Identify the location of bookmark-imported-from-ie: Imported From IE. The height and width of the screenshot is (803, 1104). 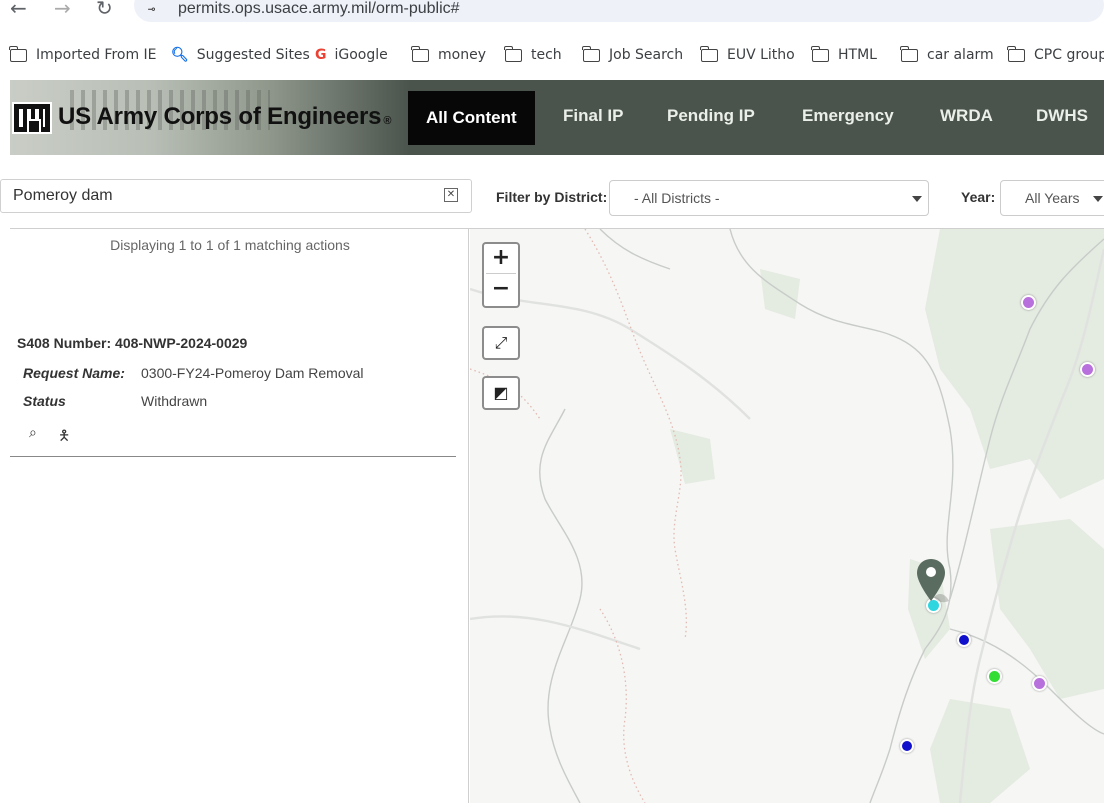
(83, 55).